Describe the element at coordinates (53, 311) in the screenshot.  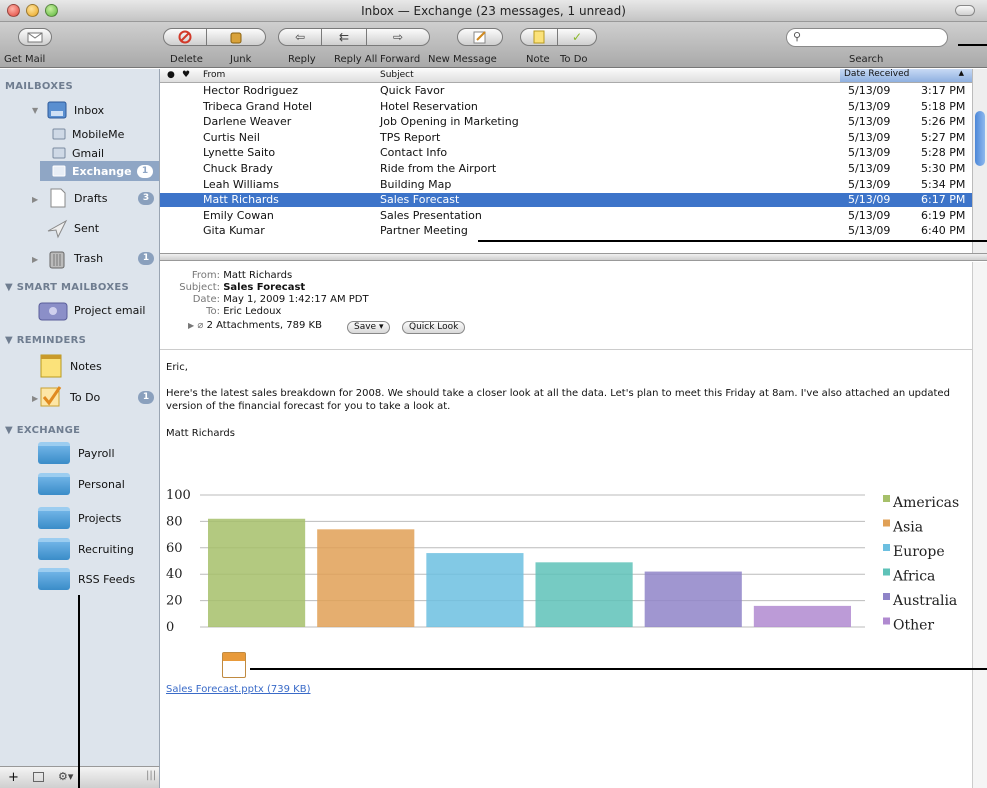
I see `smart-folder-gear-icon` at that location.